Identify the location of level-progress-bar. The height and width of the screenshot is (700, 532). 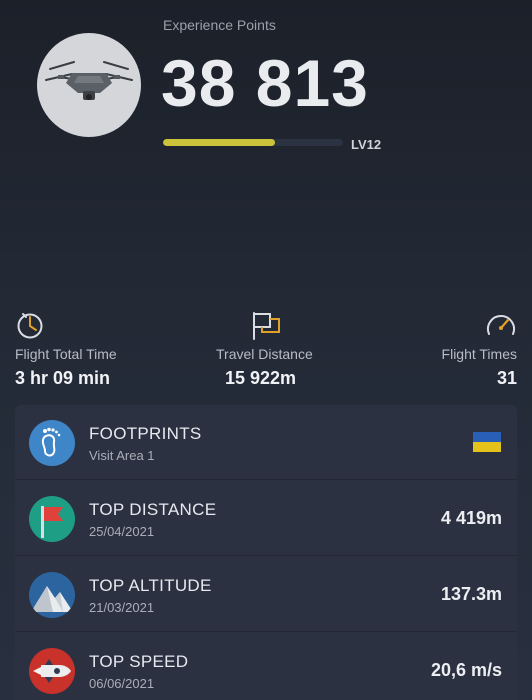
(253, 142).